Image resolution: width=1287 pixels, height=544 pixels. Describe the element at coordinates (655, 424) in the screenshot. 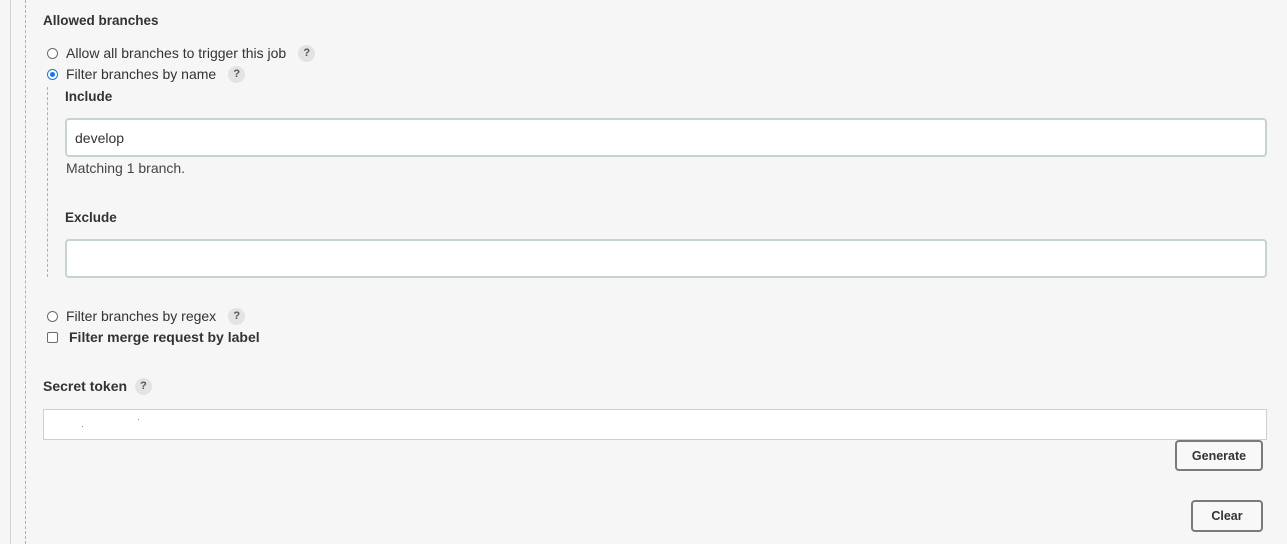

I see `secret-token-input` at that location.